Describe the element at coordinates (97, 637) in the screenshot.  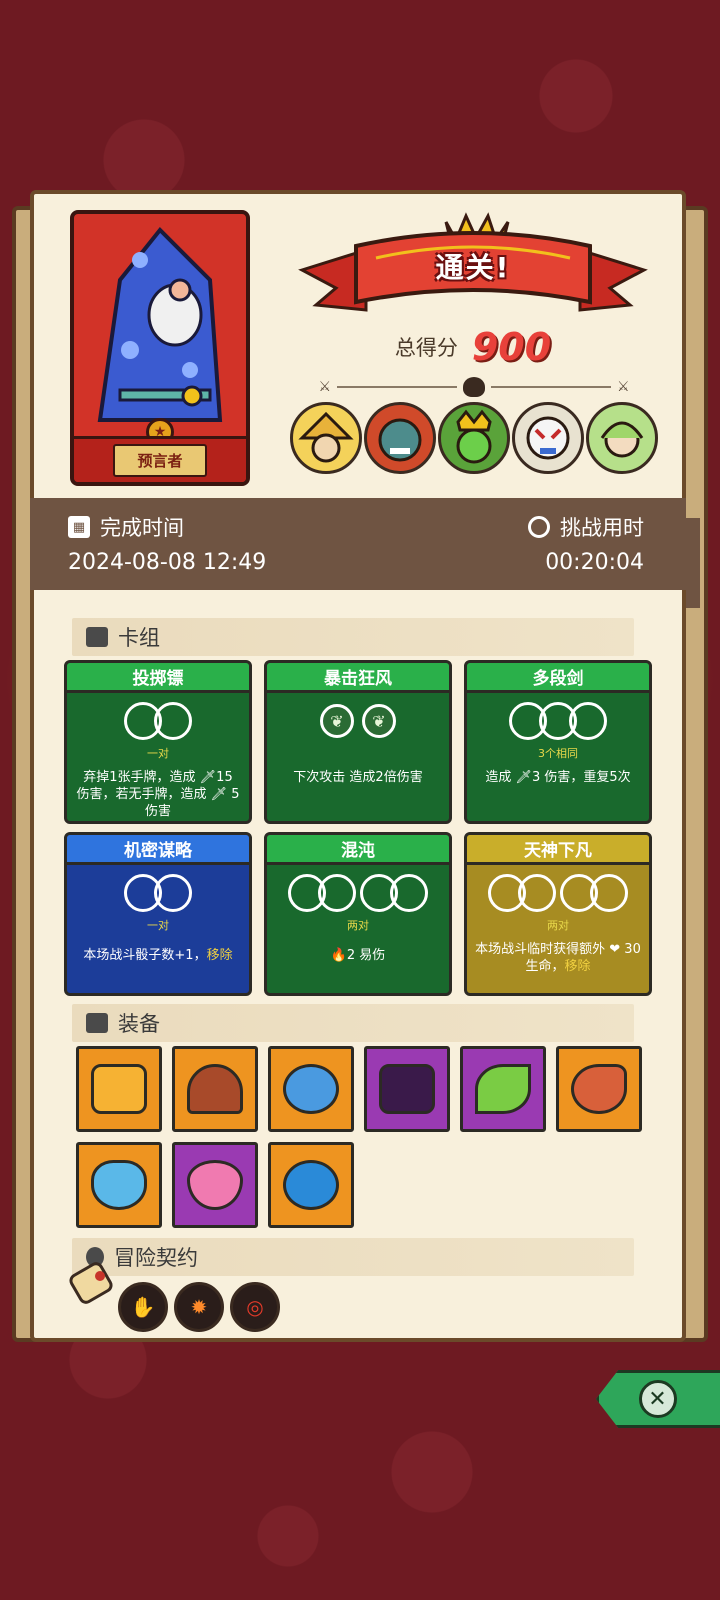
I see `cards-icon` at that location.